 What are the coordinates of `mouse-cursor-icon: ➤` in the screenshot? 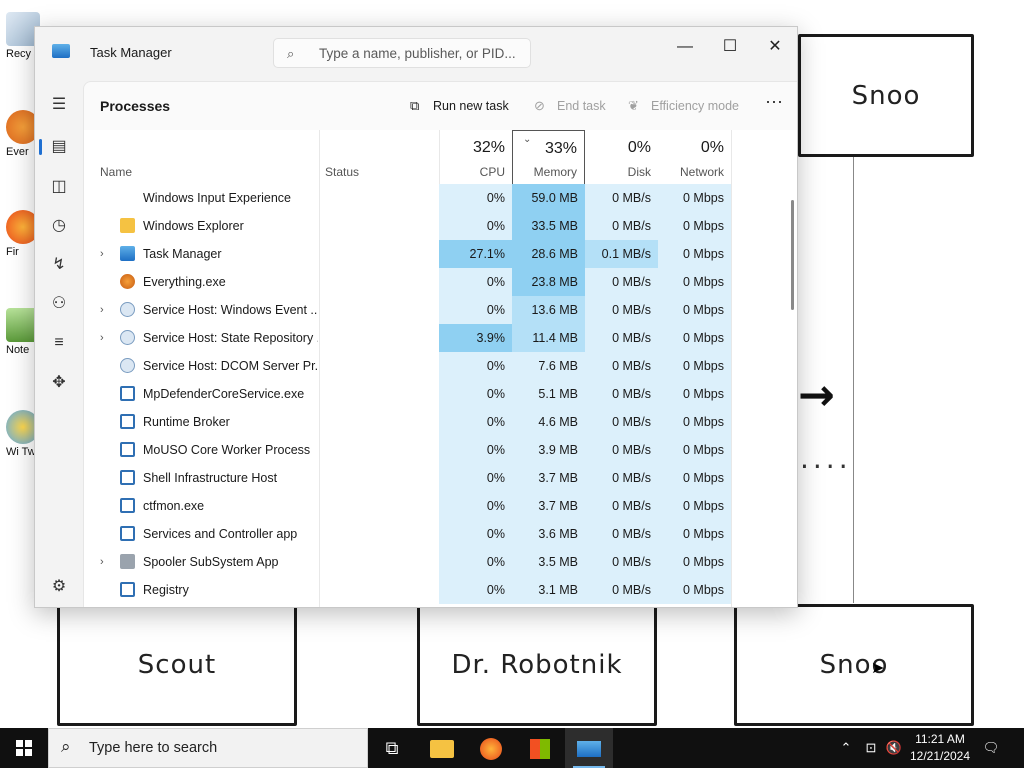 It's located at (878, 668).